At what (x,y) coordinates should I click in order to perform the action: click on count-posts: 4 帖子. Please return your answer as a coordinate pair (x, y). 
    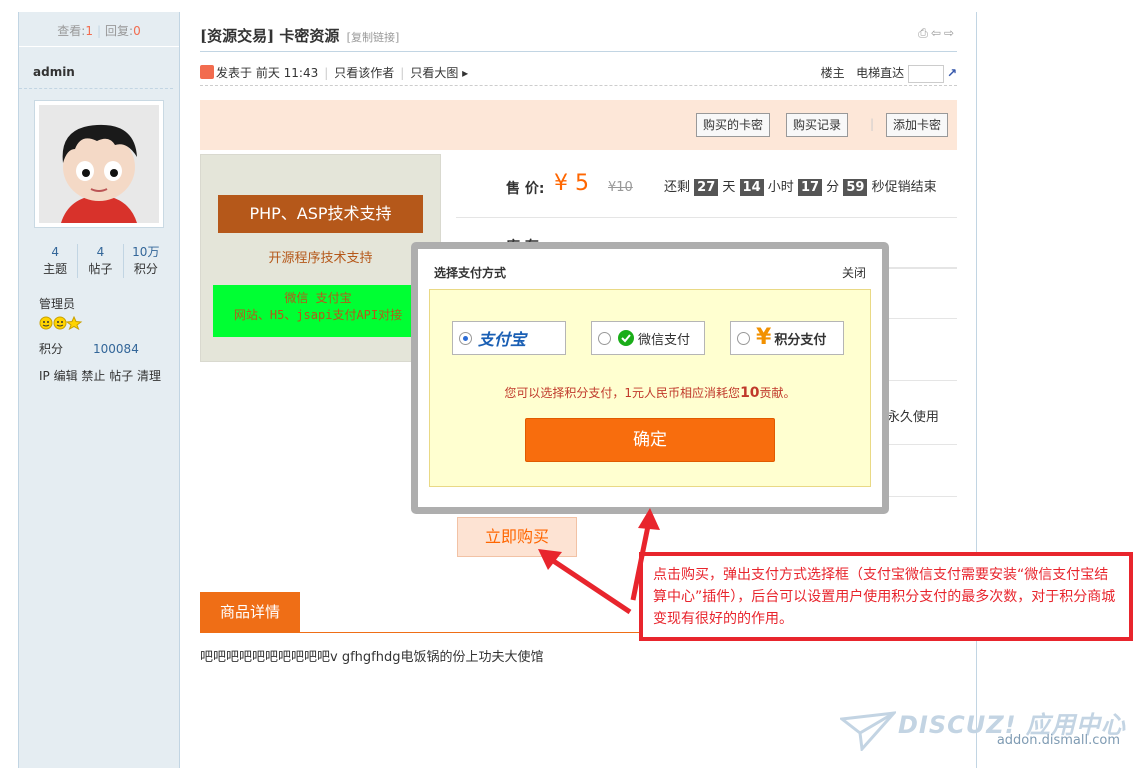
    Looking at the image, I should click on (101, 261).